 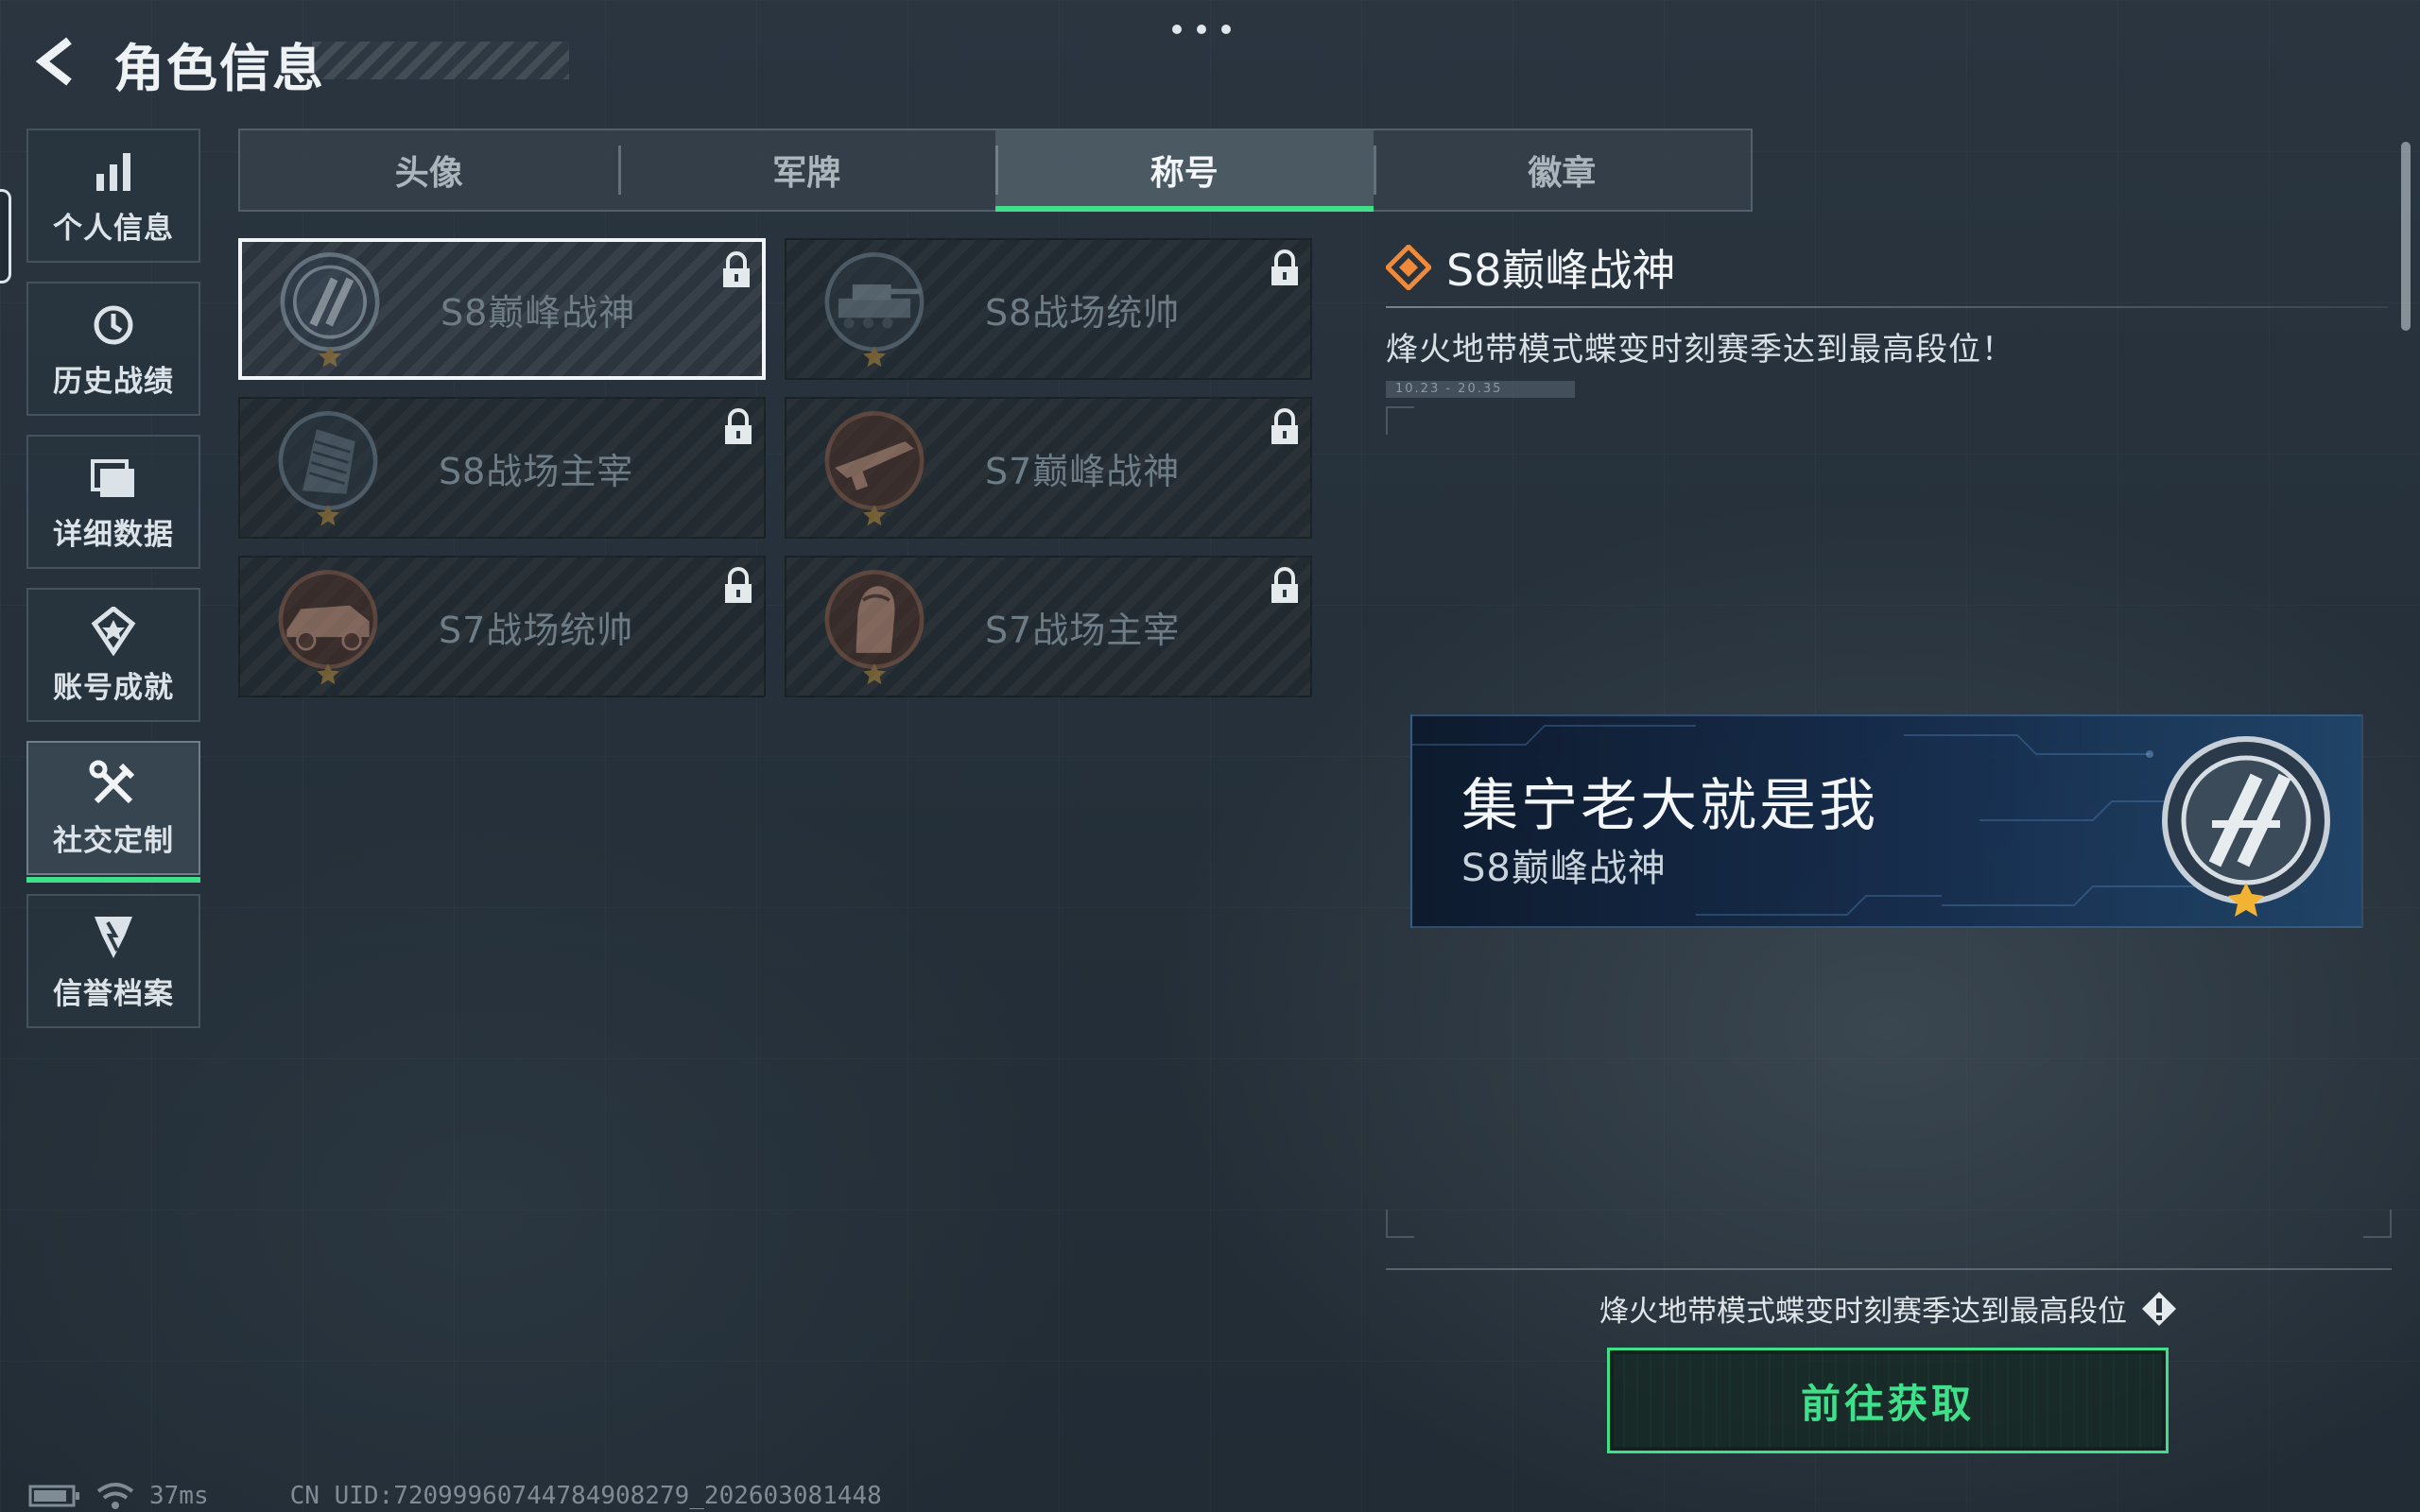 I want to click on sidebar-item-history: 历史战绩, so click(x=113, y=349).